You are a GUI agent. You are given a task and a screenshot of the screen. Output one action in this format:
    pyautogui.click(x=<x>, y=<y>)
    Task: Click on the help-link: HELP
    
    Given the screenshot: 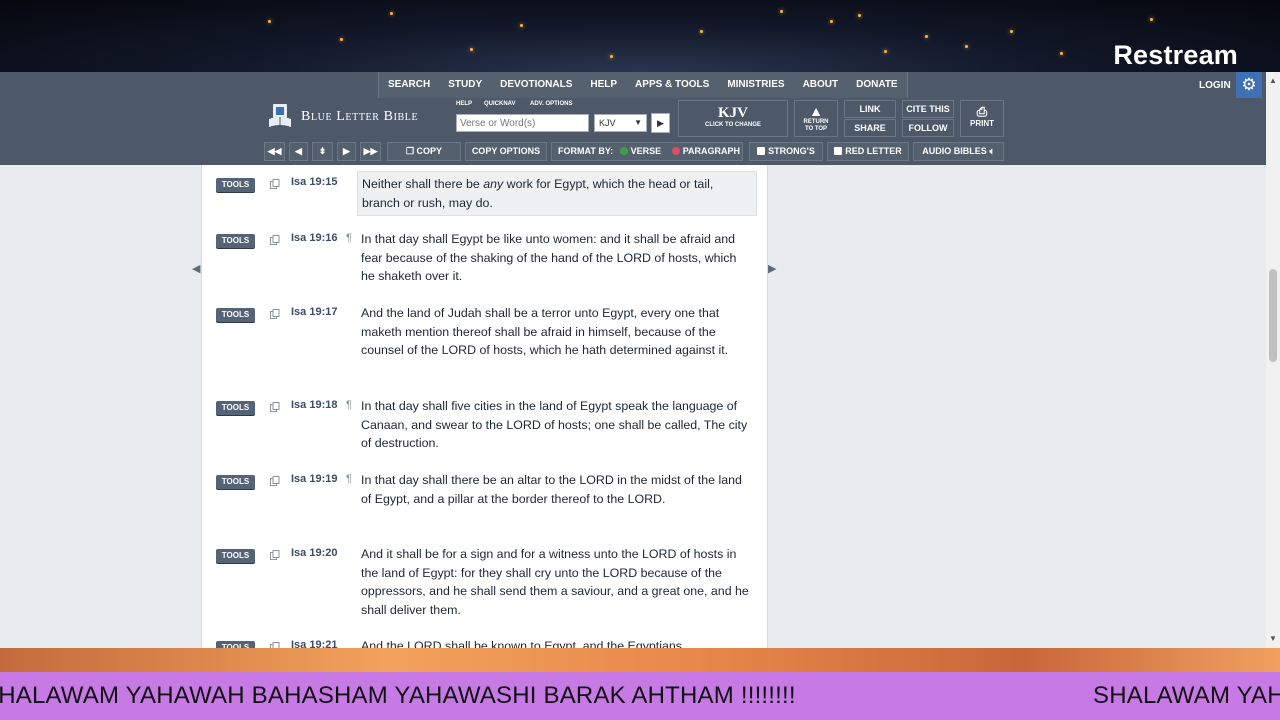 What is the action you would take?
    pyautogui.click(x=464, y=104)
    